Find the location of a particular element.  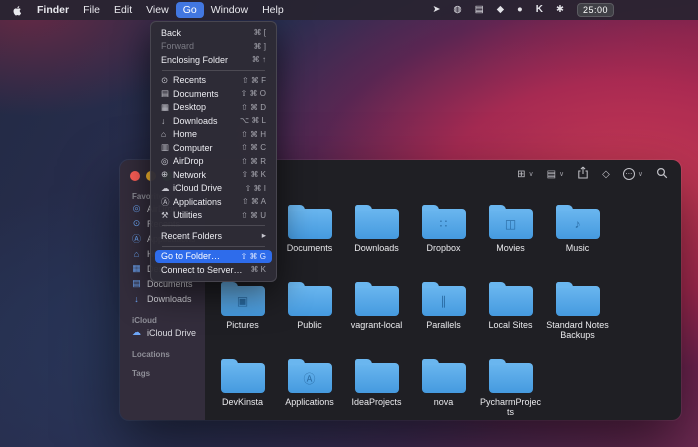

folder-icon: ♪ is located at coordinates (577, 222).